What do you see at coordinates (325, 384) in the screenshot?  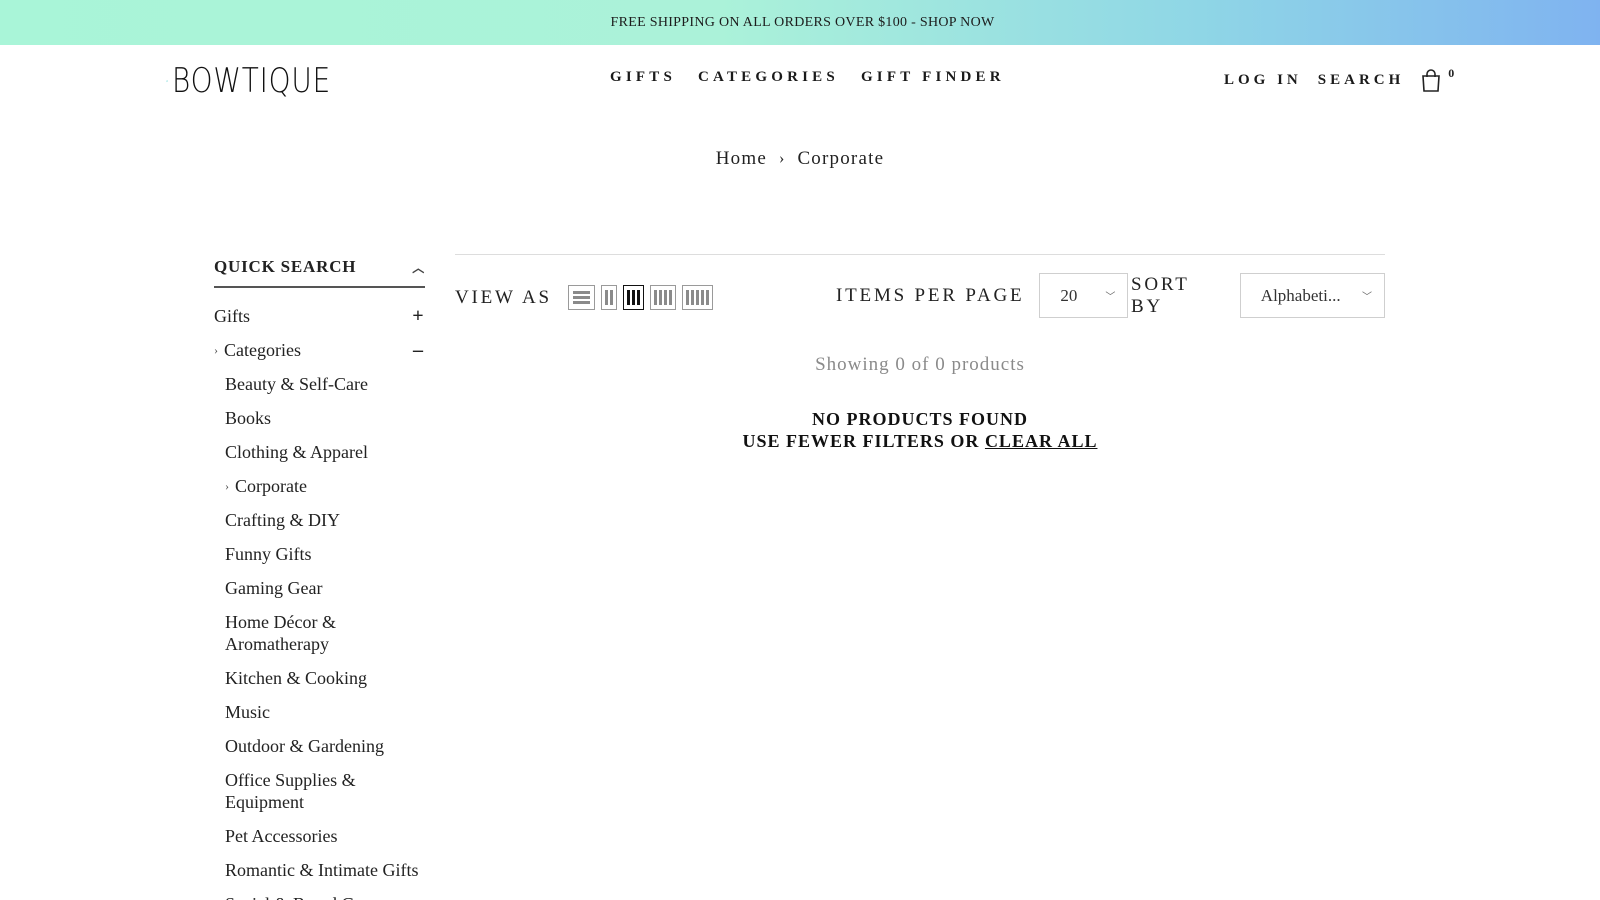 I see `category-item: Beauty & Self-Care` at bounding box center [325, 384].